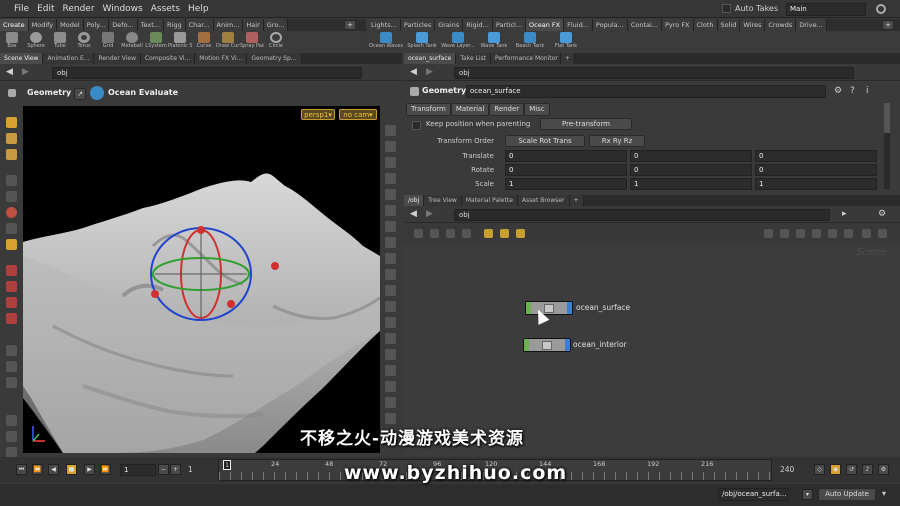  What do you see at coordinates (528, 308) in the screenshot?
I see `node-display-flag` at bounding box center [528, 308].